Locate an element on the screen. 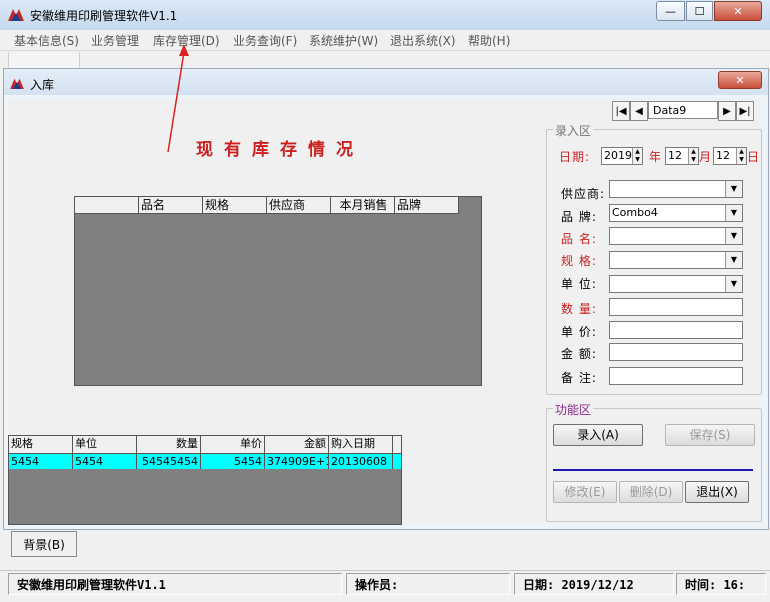 Image resolution: width=770 pixels, height=602 pixels. grid-header-supplier: 供应商 is located at coordinates (299, 205).